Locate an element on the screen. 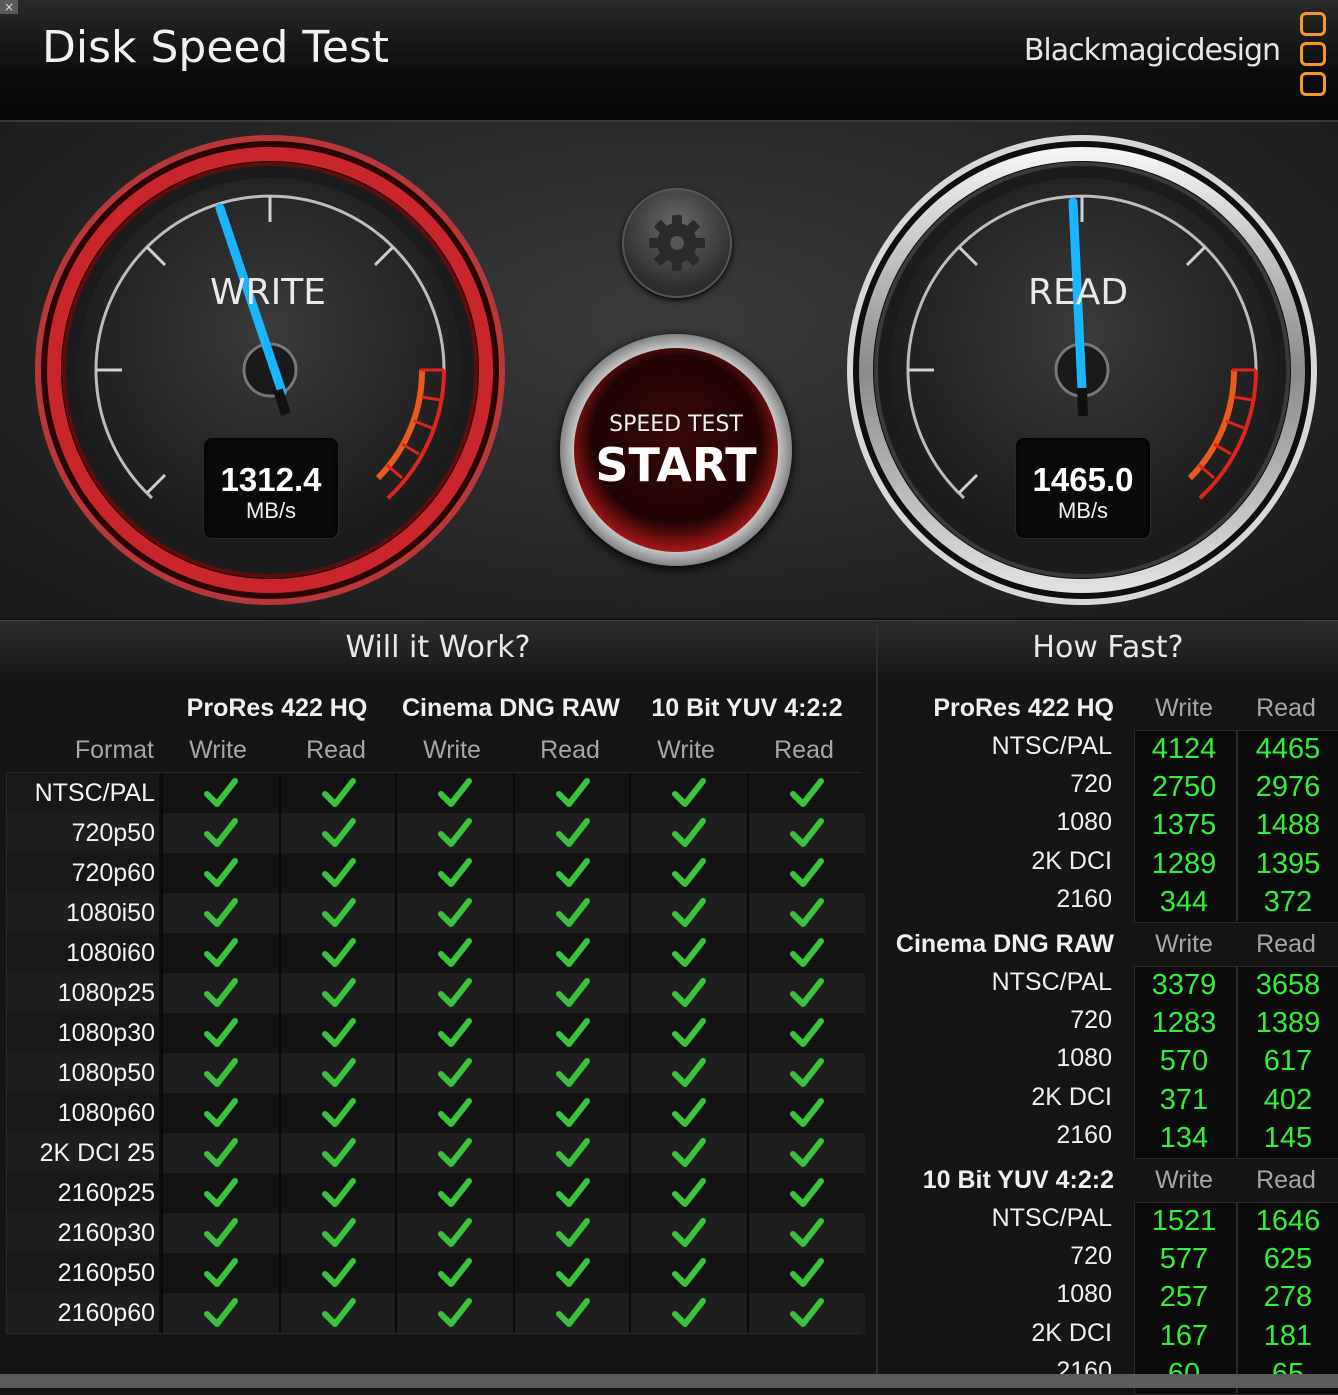 The height and width of the screenshot is (1395, 1338). how-fast-row-label: 2K DCI is located at coordinates (1071, 1096).